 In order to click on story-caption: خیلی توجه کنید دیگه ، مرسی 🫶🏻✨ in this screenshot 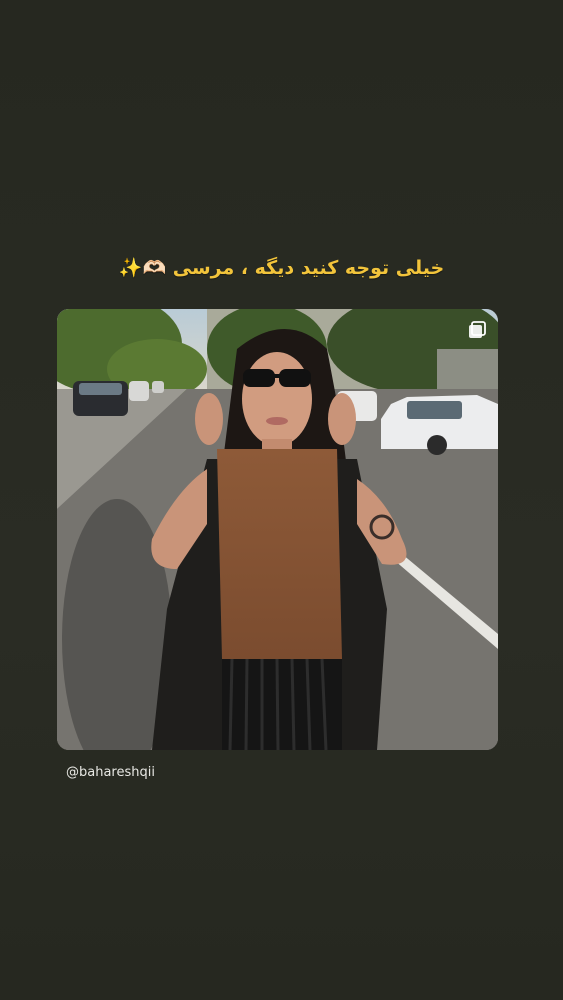, I will do `click(281, 268)`.